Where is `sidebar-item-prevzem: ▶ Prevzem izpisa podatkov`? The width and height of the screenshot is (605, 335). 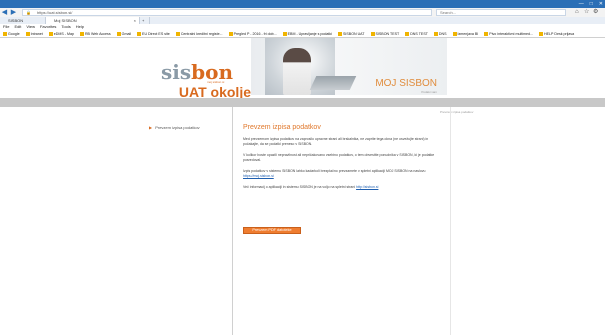 sidebar-item-prevzem: ▶ Prevzem izpisa podatkov is located at coordinates (174, 127).